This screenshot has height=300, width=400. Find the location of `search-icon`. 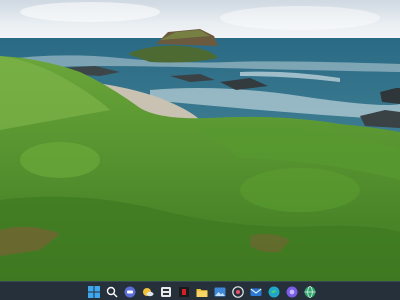

search-icon is located at coordinates (112, 292).